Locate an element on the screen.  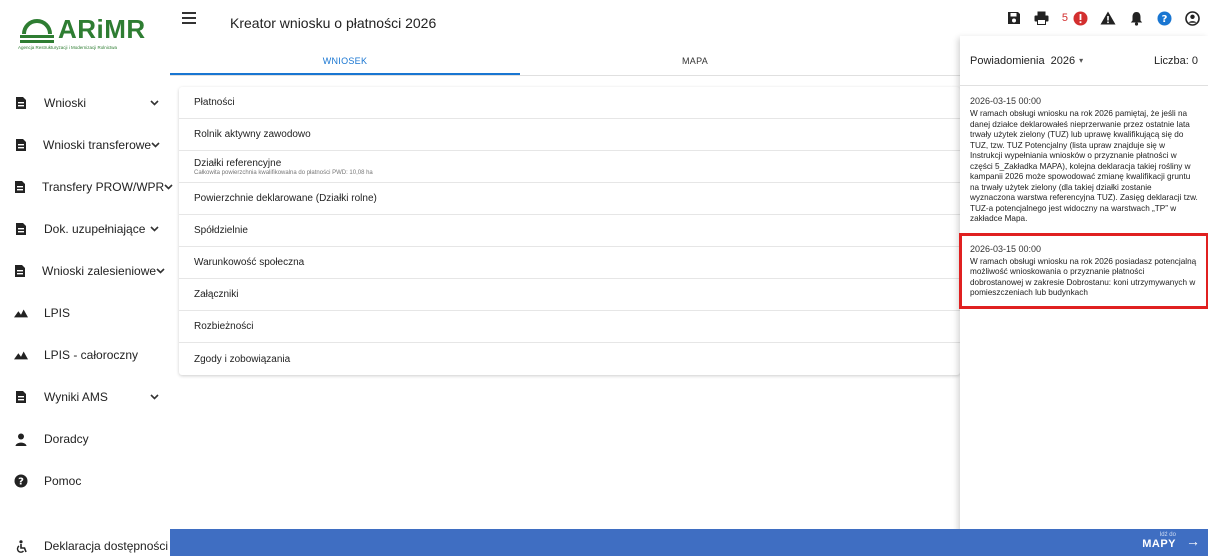
go-to-map-text: MAPY is located at coordinates (1159, 544).